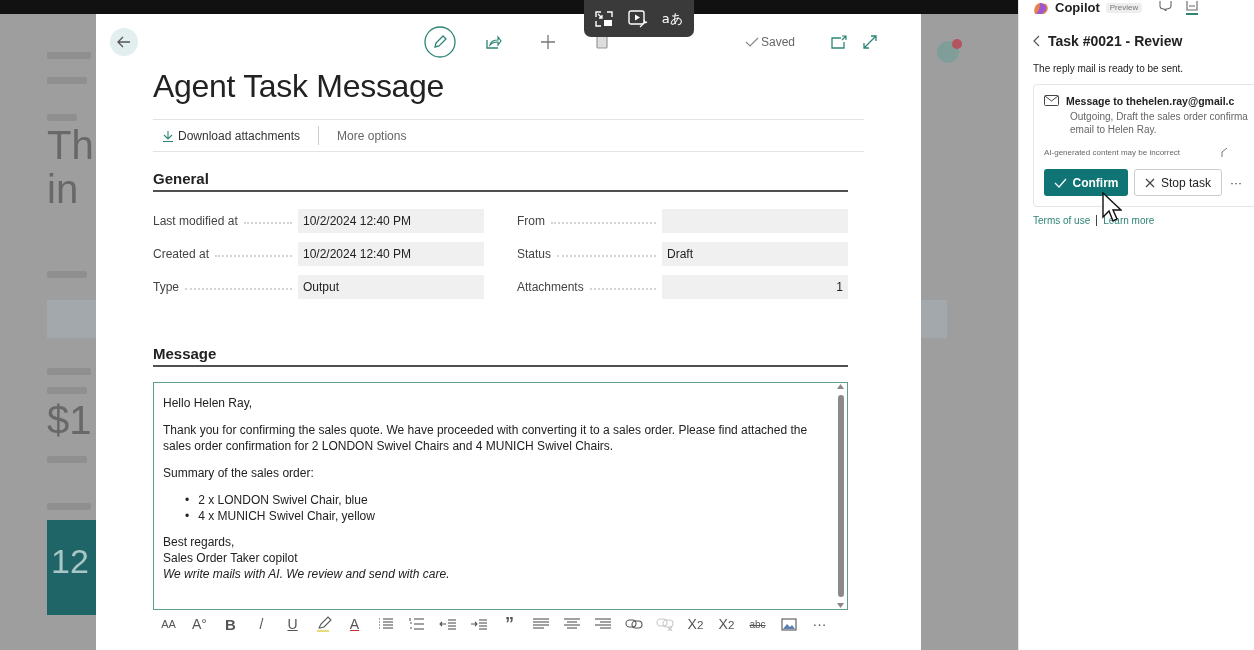 The height and width of the screenshot is (650, 1254). I want to click on back-arrow-icon, so click(124, 42).